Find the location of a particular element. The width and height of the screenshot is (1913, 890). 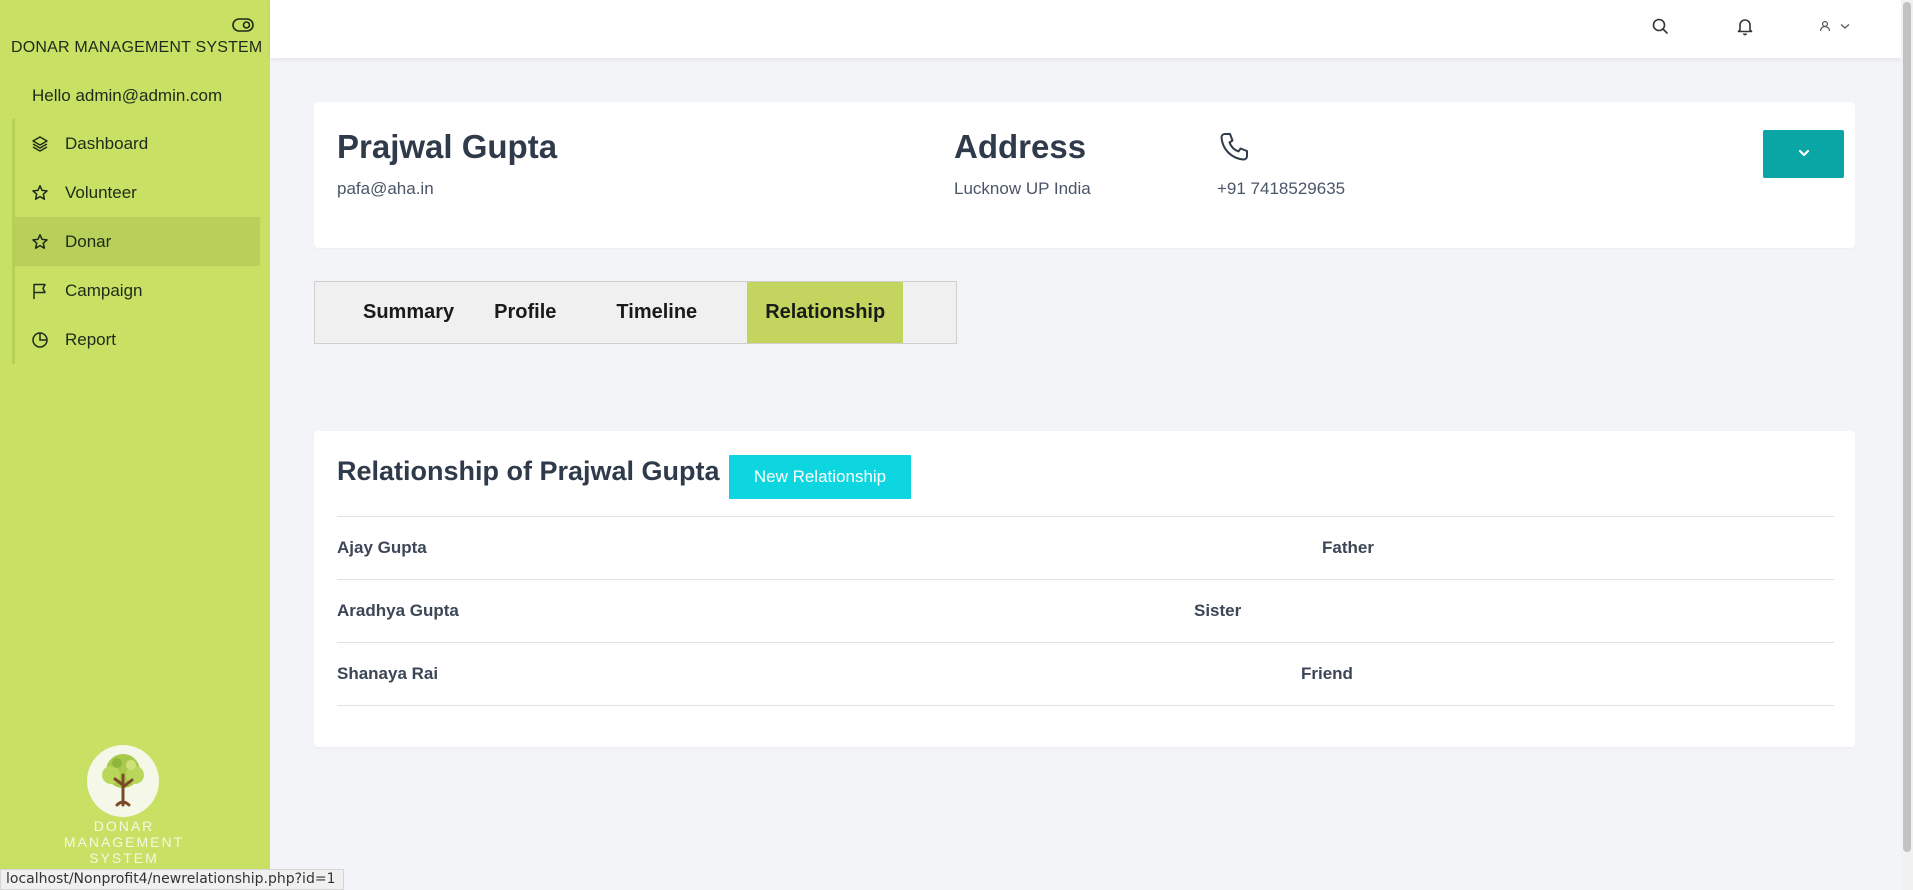

tab-profile: Profile is located at coordinates (534, 312).